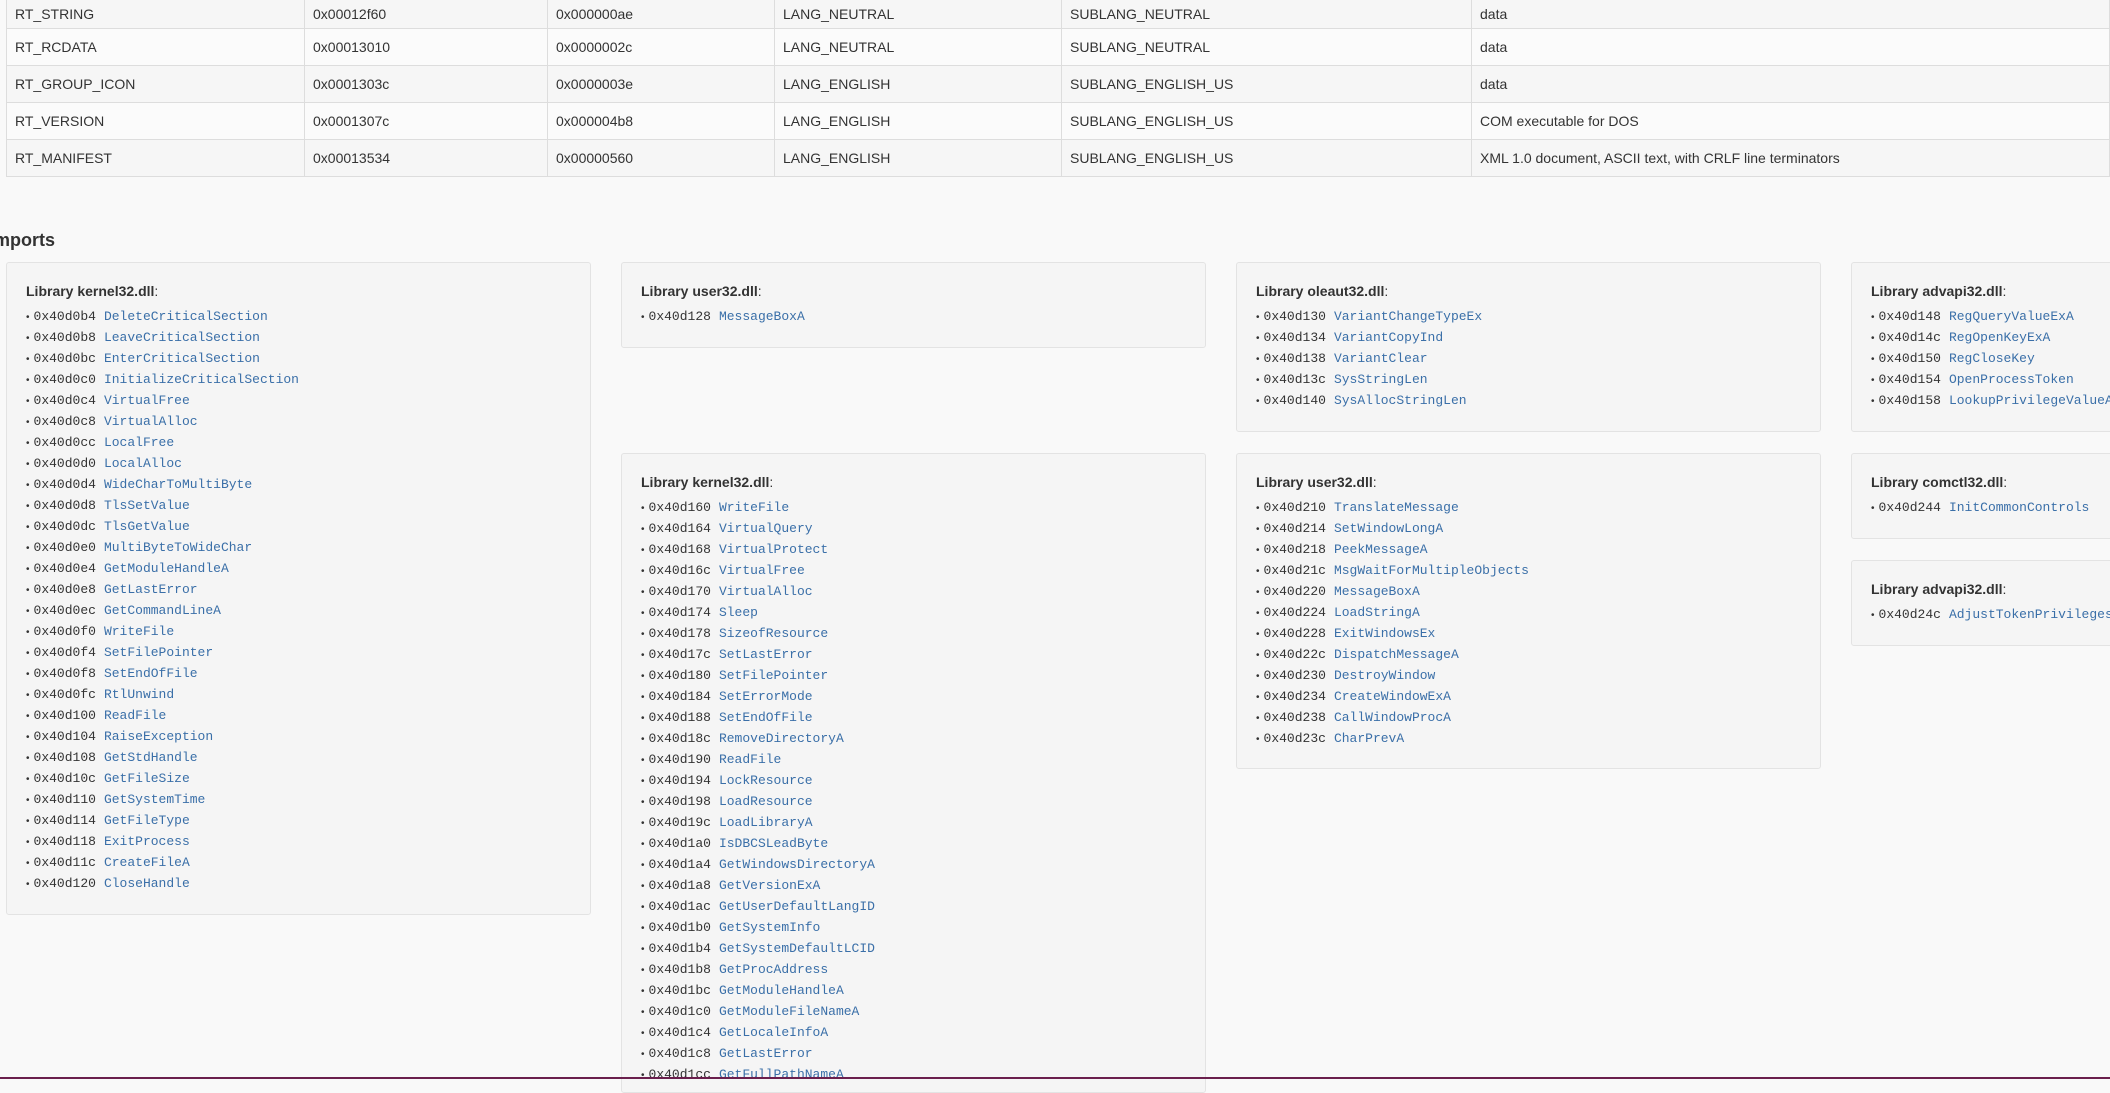  What do you see at coordinates (178, 484) in the screenshot?
I see `import-function-link: WideCharToMultiByte` at bounding box center [178, 484].